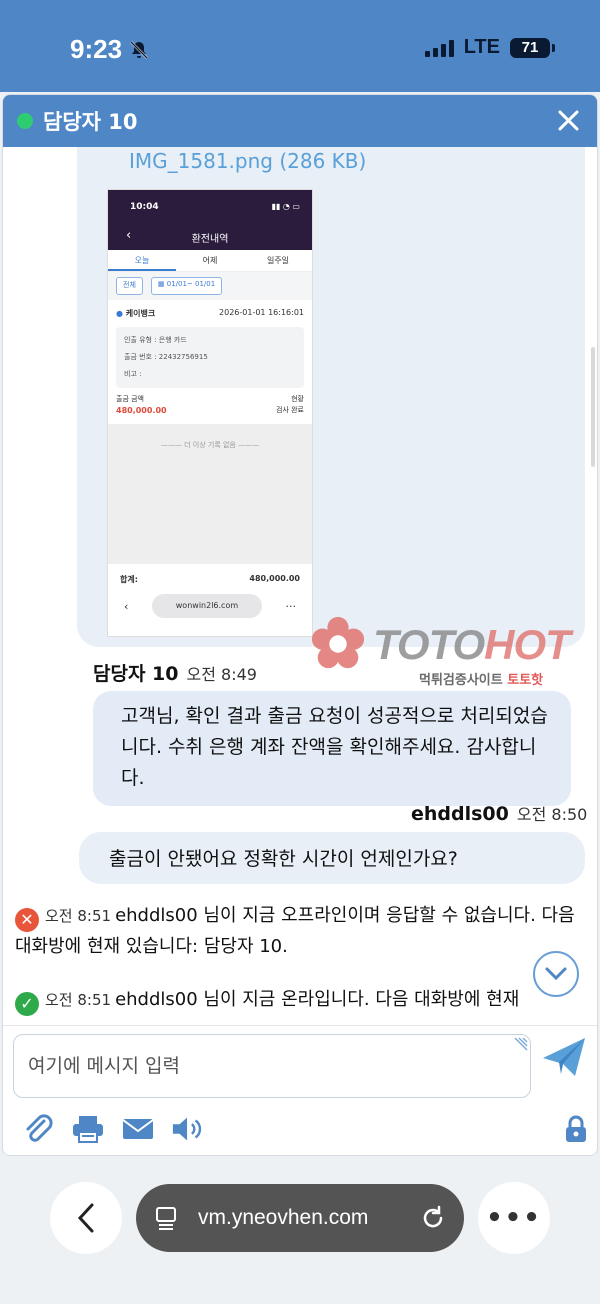 The height and width of the screenshot is (1304, 600). Describe the element at coordinates (297, 399) in the screenshot. I see `thumb-status-label: 현황` at that location.